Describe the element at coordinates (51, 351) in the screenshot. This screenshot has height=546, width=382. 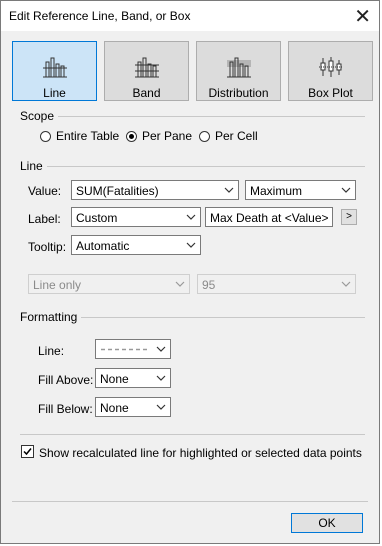
I see `line-style-label: Line:` at that location.